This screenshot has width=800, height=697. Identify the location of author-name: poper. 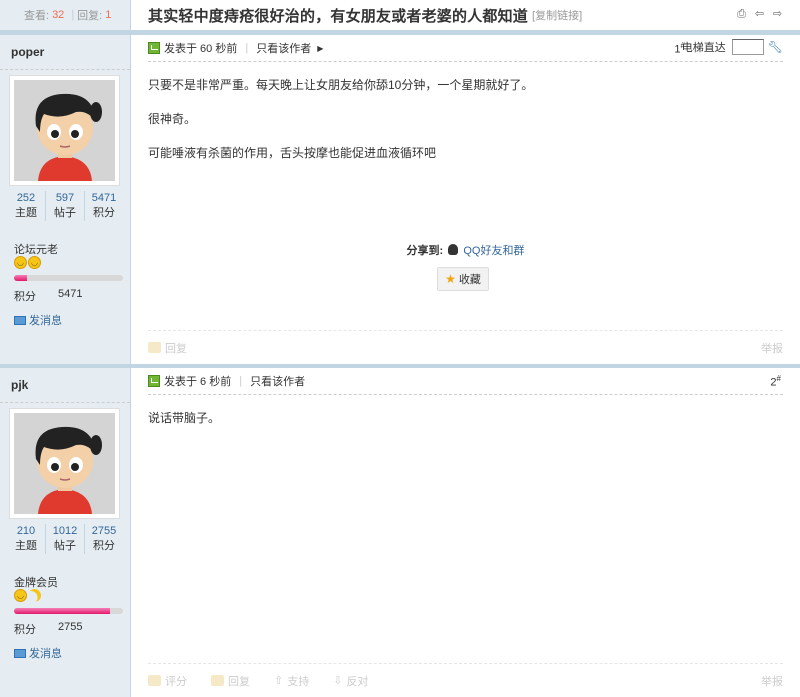
(65, 52).